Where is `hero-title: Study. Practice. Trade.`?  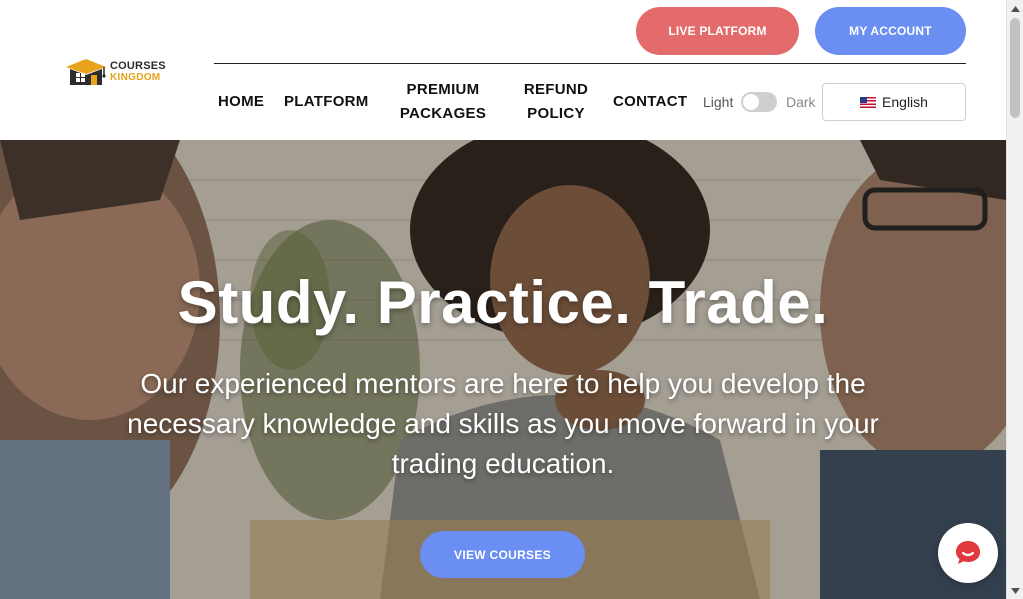 hero-title: Study. Practice. Trade. is located at coordinates (503, 302).